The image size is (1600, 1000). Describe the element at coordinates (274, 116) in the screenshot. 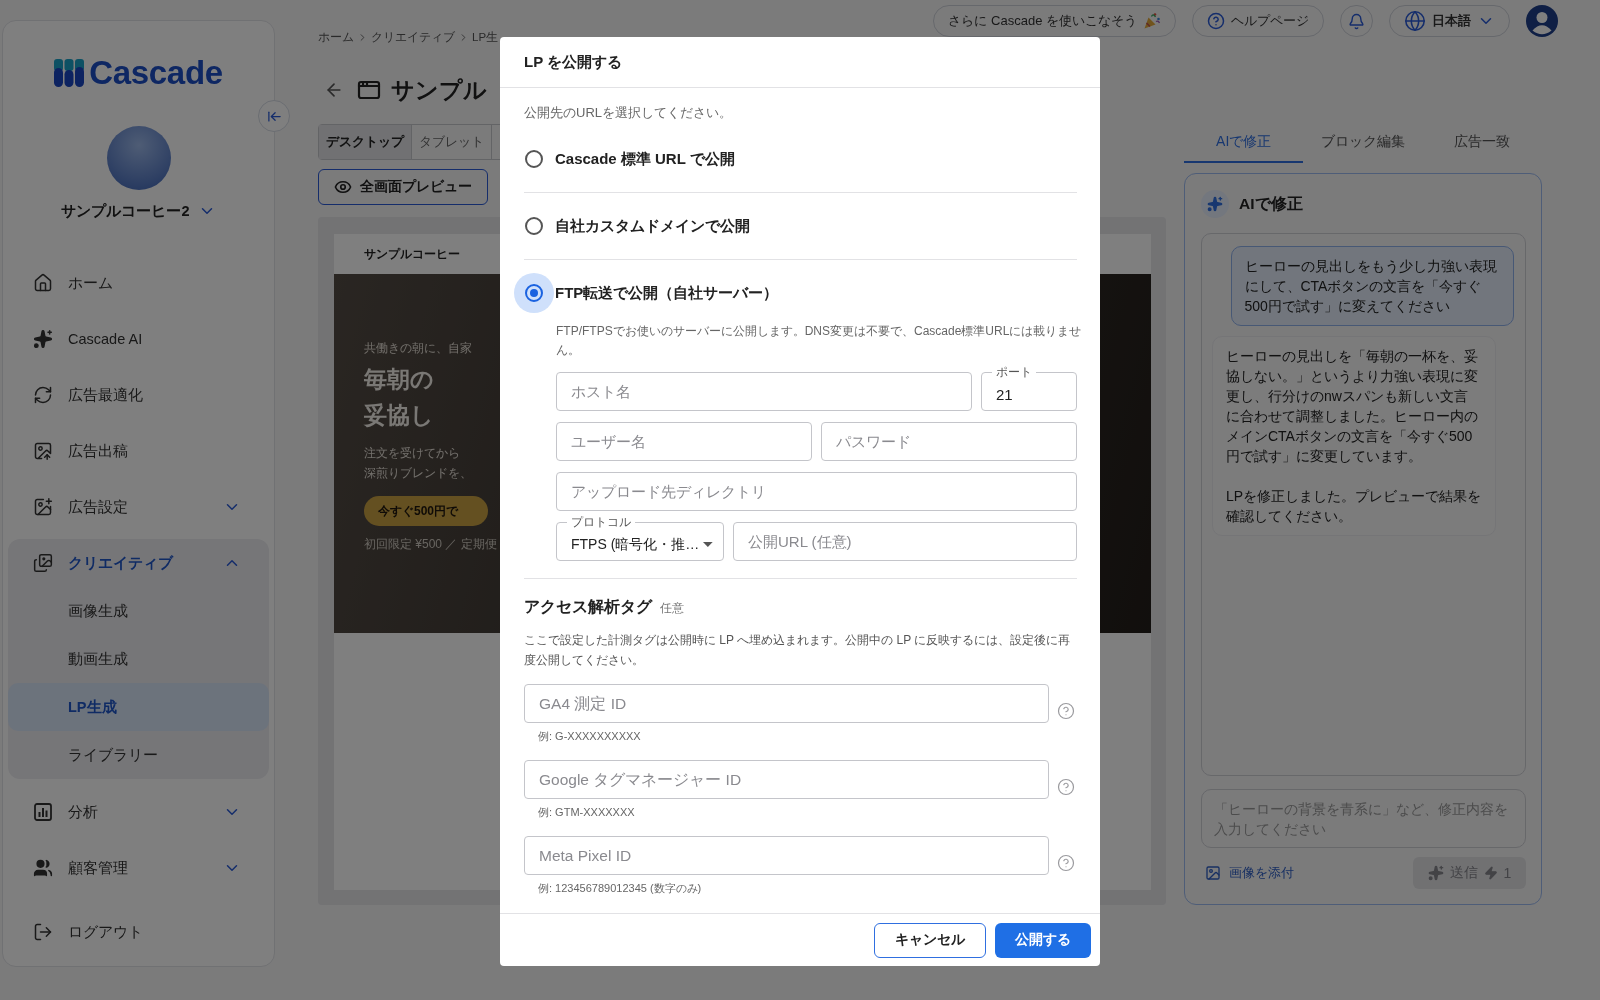

I see `collapse-button` at that location.